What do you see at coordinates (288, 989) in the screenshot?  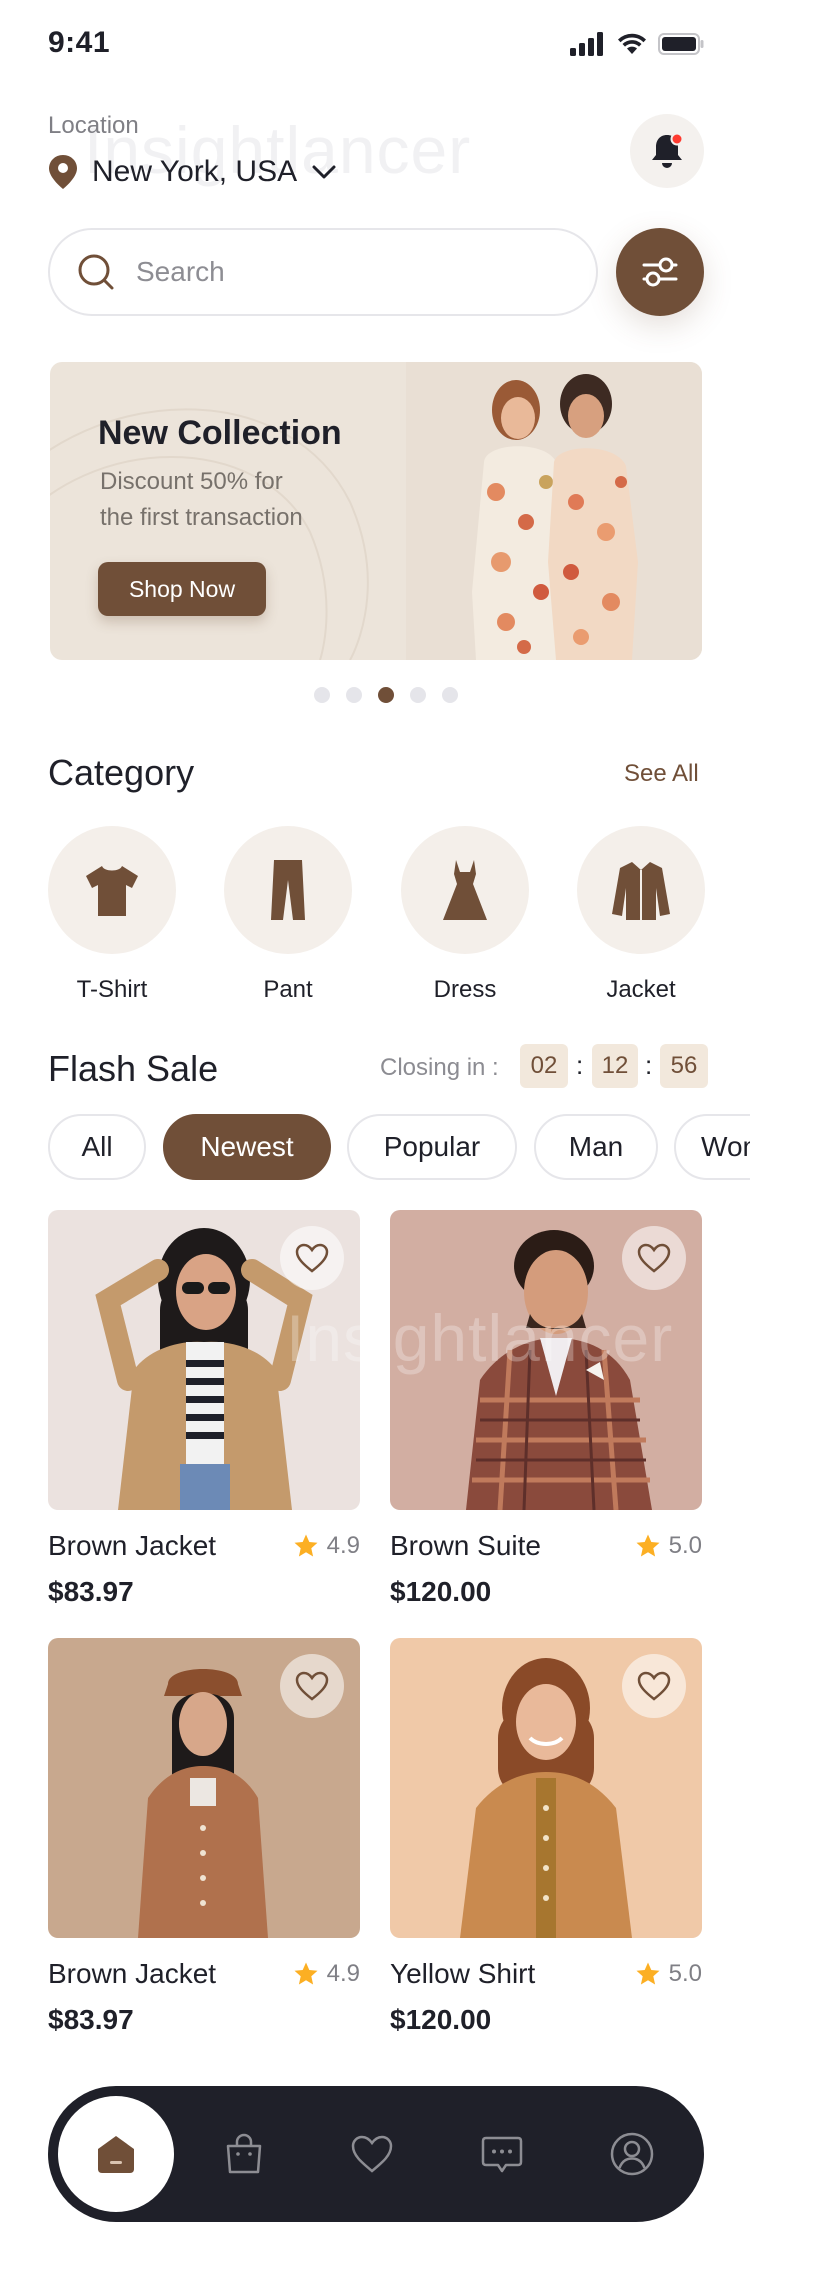 I see `category-label: Pant` at bounding box center [288, 989].